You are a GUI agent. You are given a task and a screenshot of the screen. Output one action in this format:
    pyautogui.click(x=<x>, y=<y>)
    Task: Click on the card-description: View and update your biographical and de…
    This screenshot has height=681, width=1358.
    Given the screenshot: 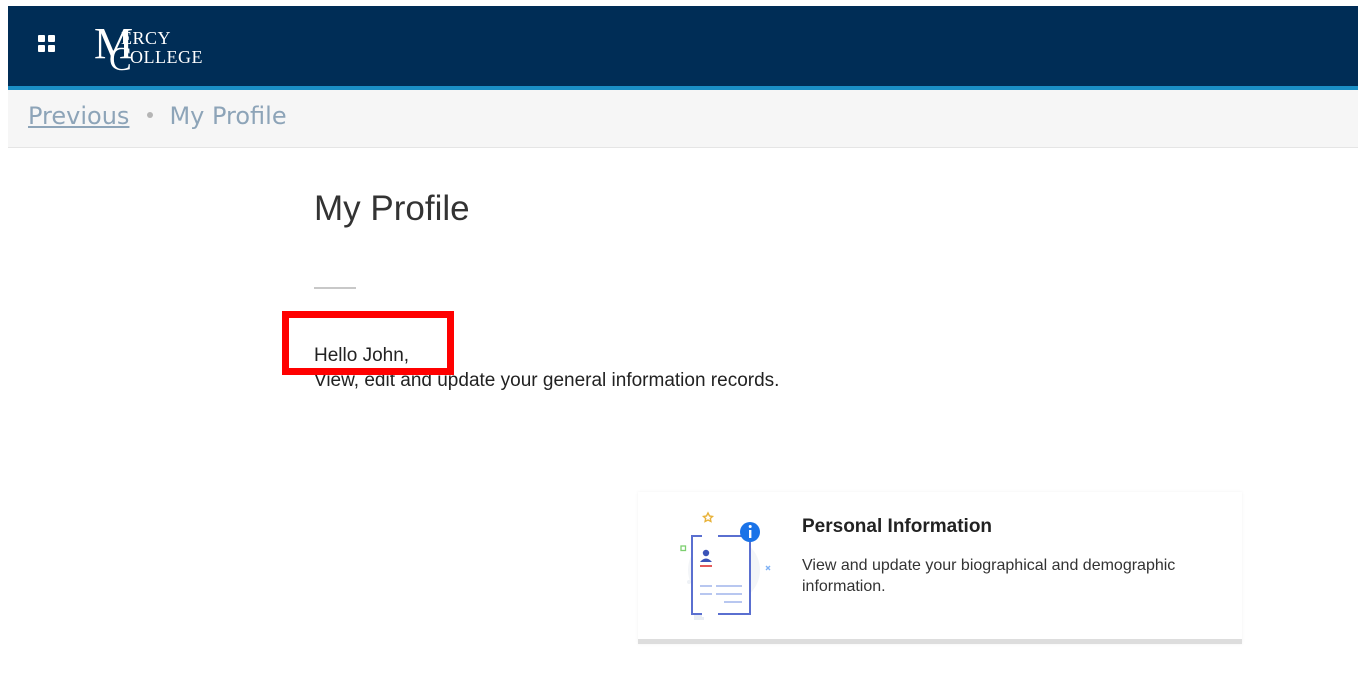 What is the action you would take?
    pyautogui.click(x=989, y=576)
    